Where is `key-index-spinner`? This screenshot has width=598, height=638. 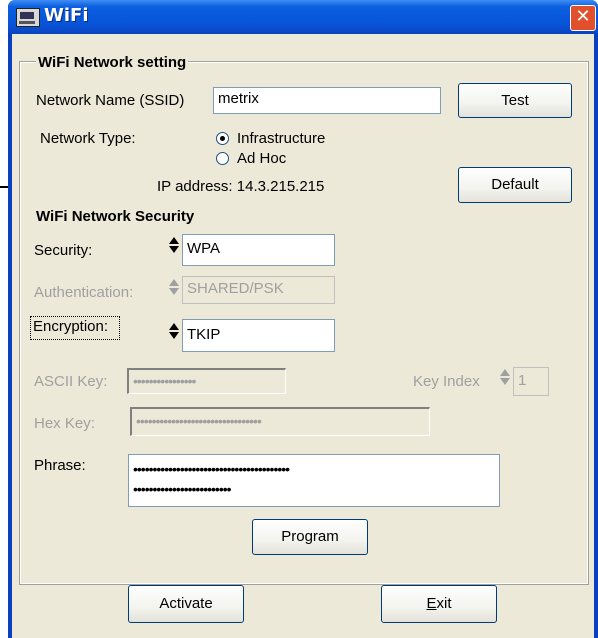 key-index-spinner is located at coordinates (505, 377).